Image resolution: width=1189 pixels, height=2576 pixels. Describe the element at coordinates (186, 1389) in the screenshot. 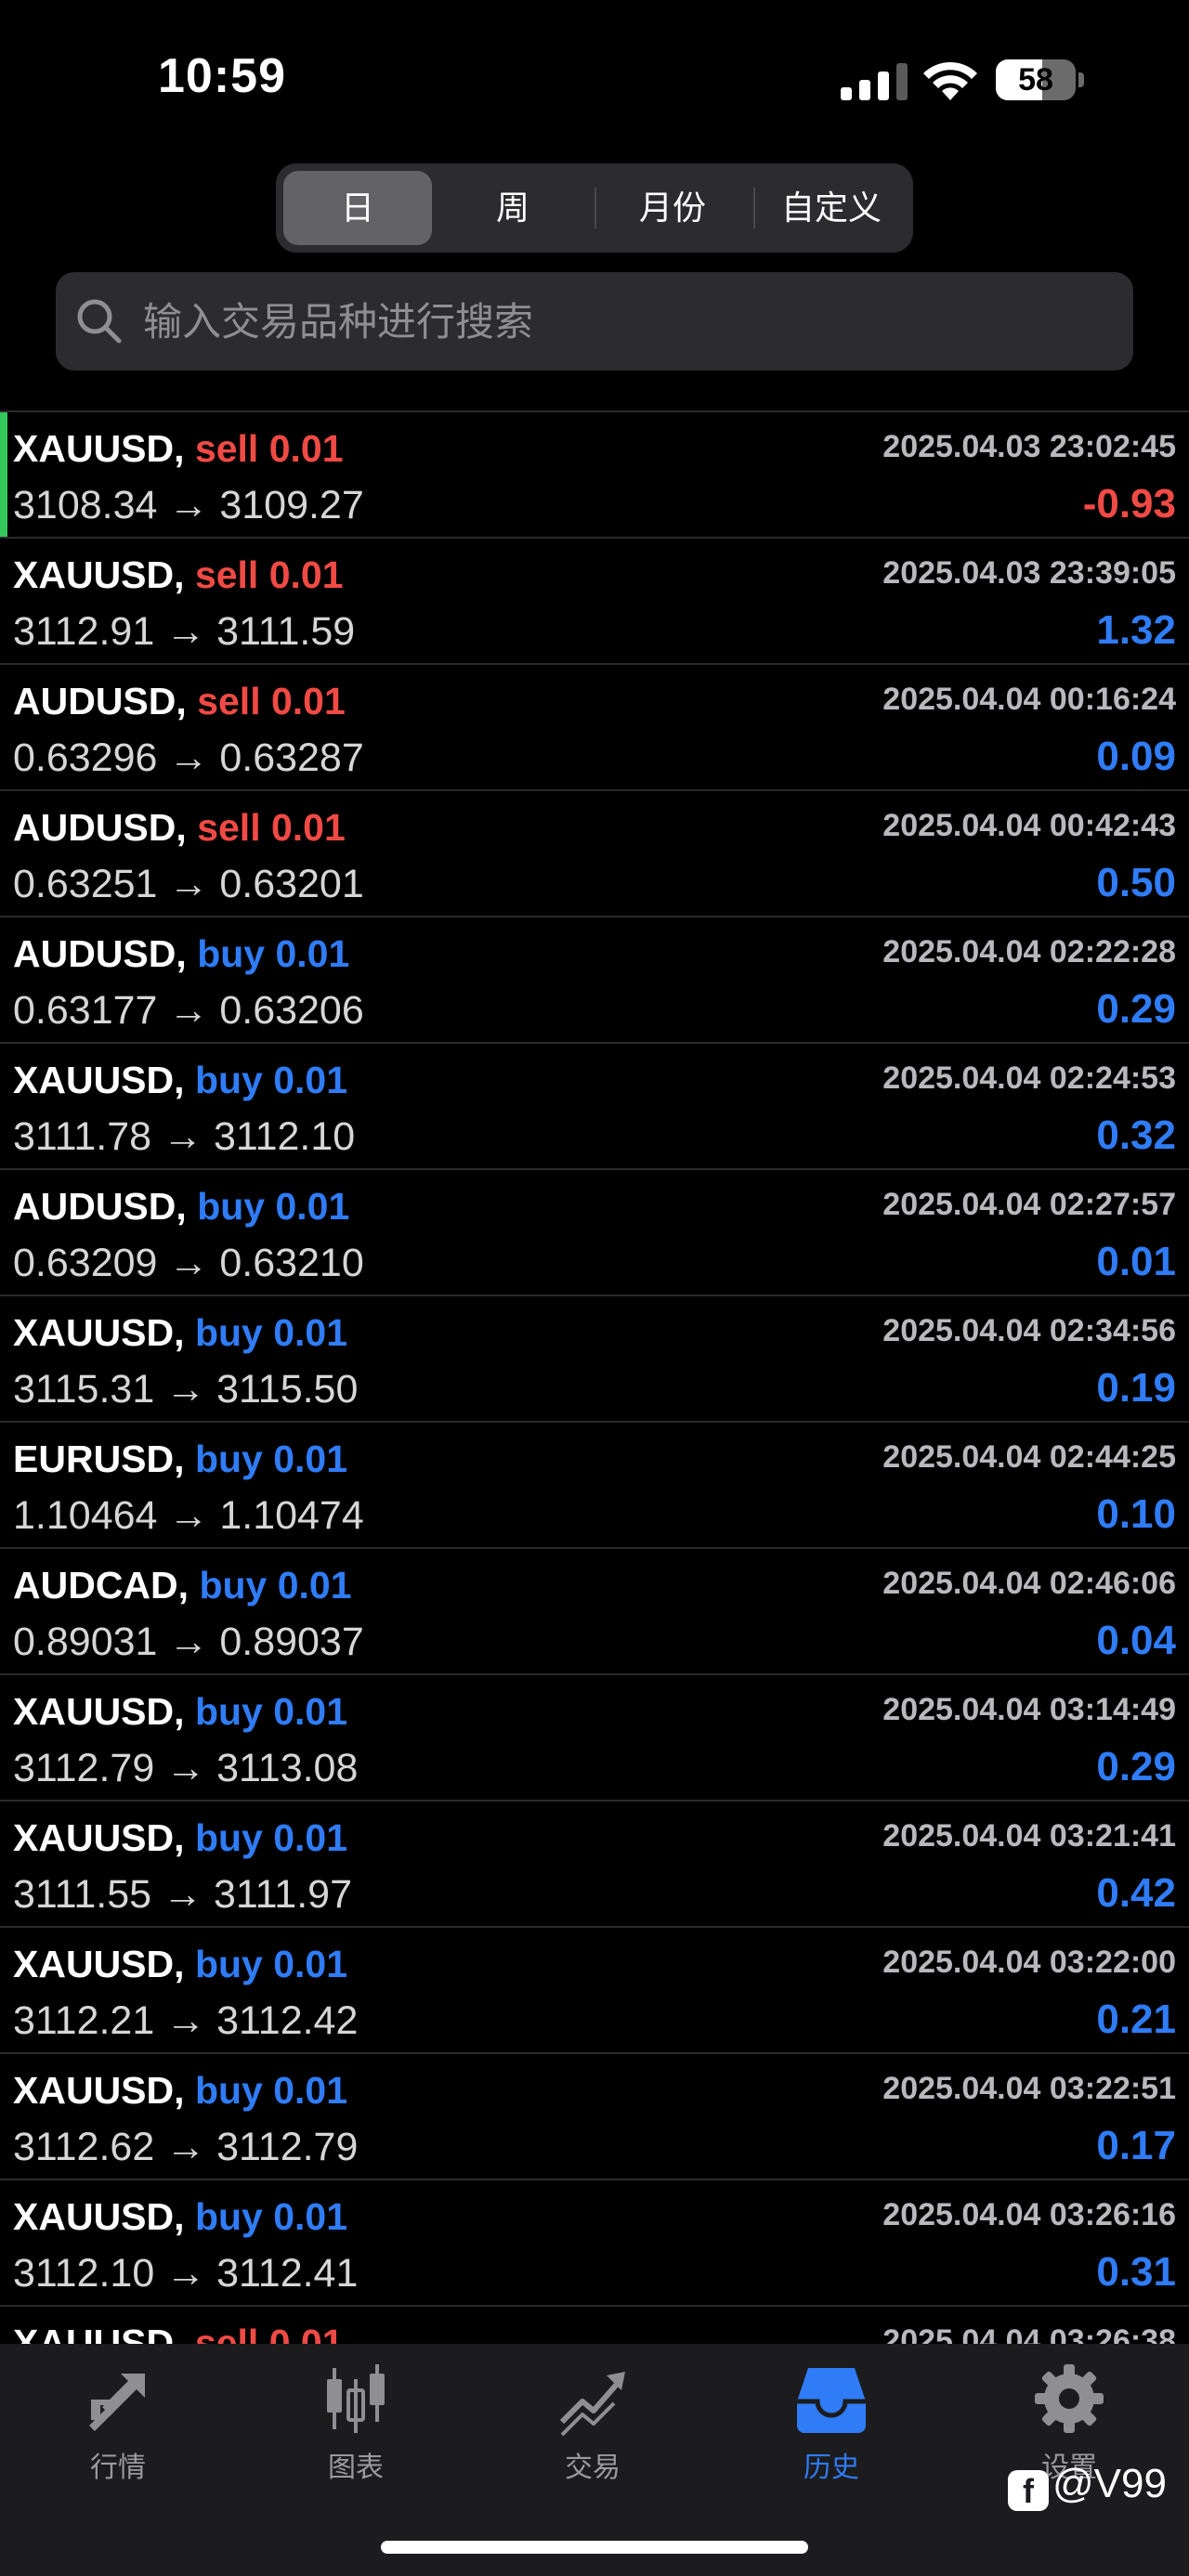

I see `trade-prices: 3115.31 → 3115.50` at that location.